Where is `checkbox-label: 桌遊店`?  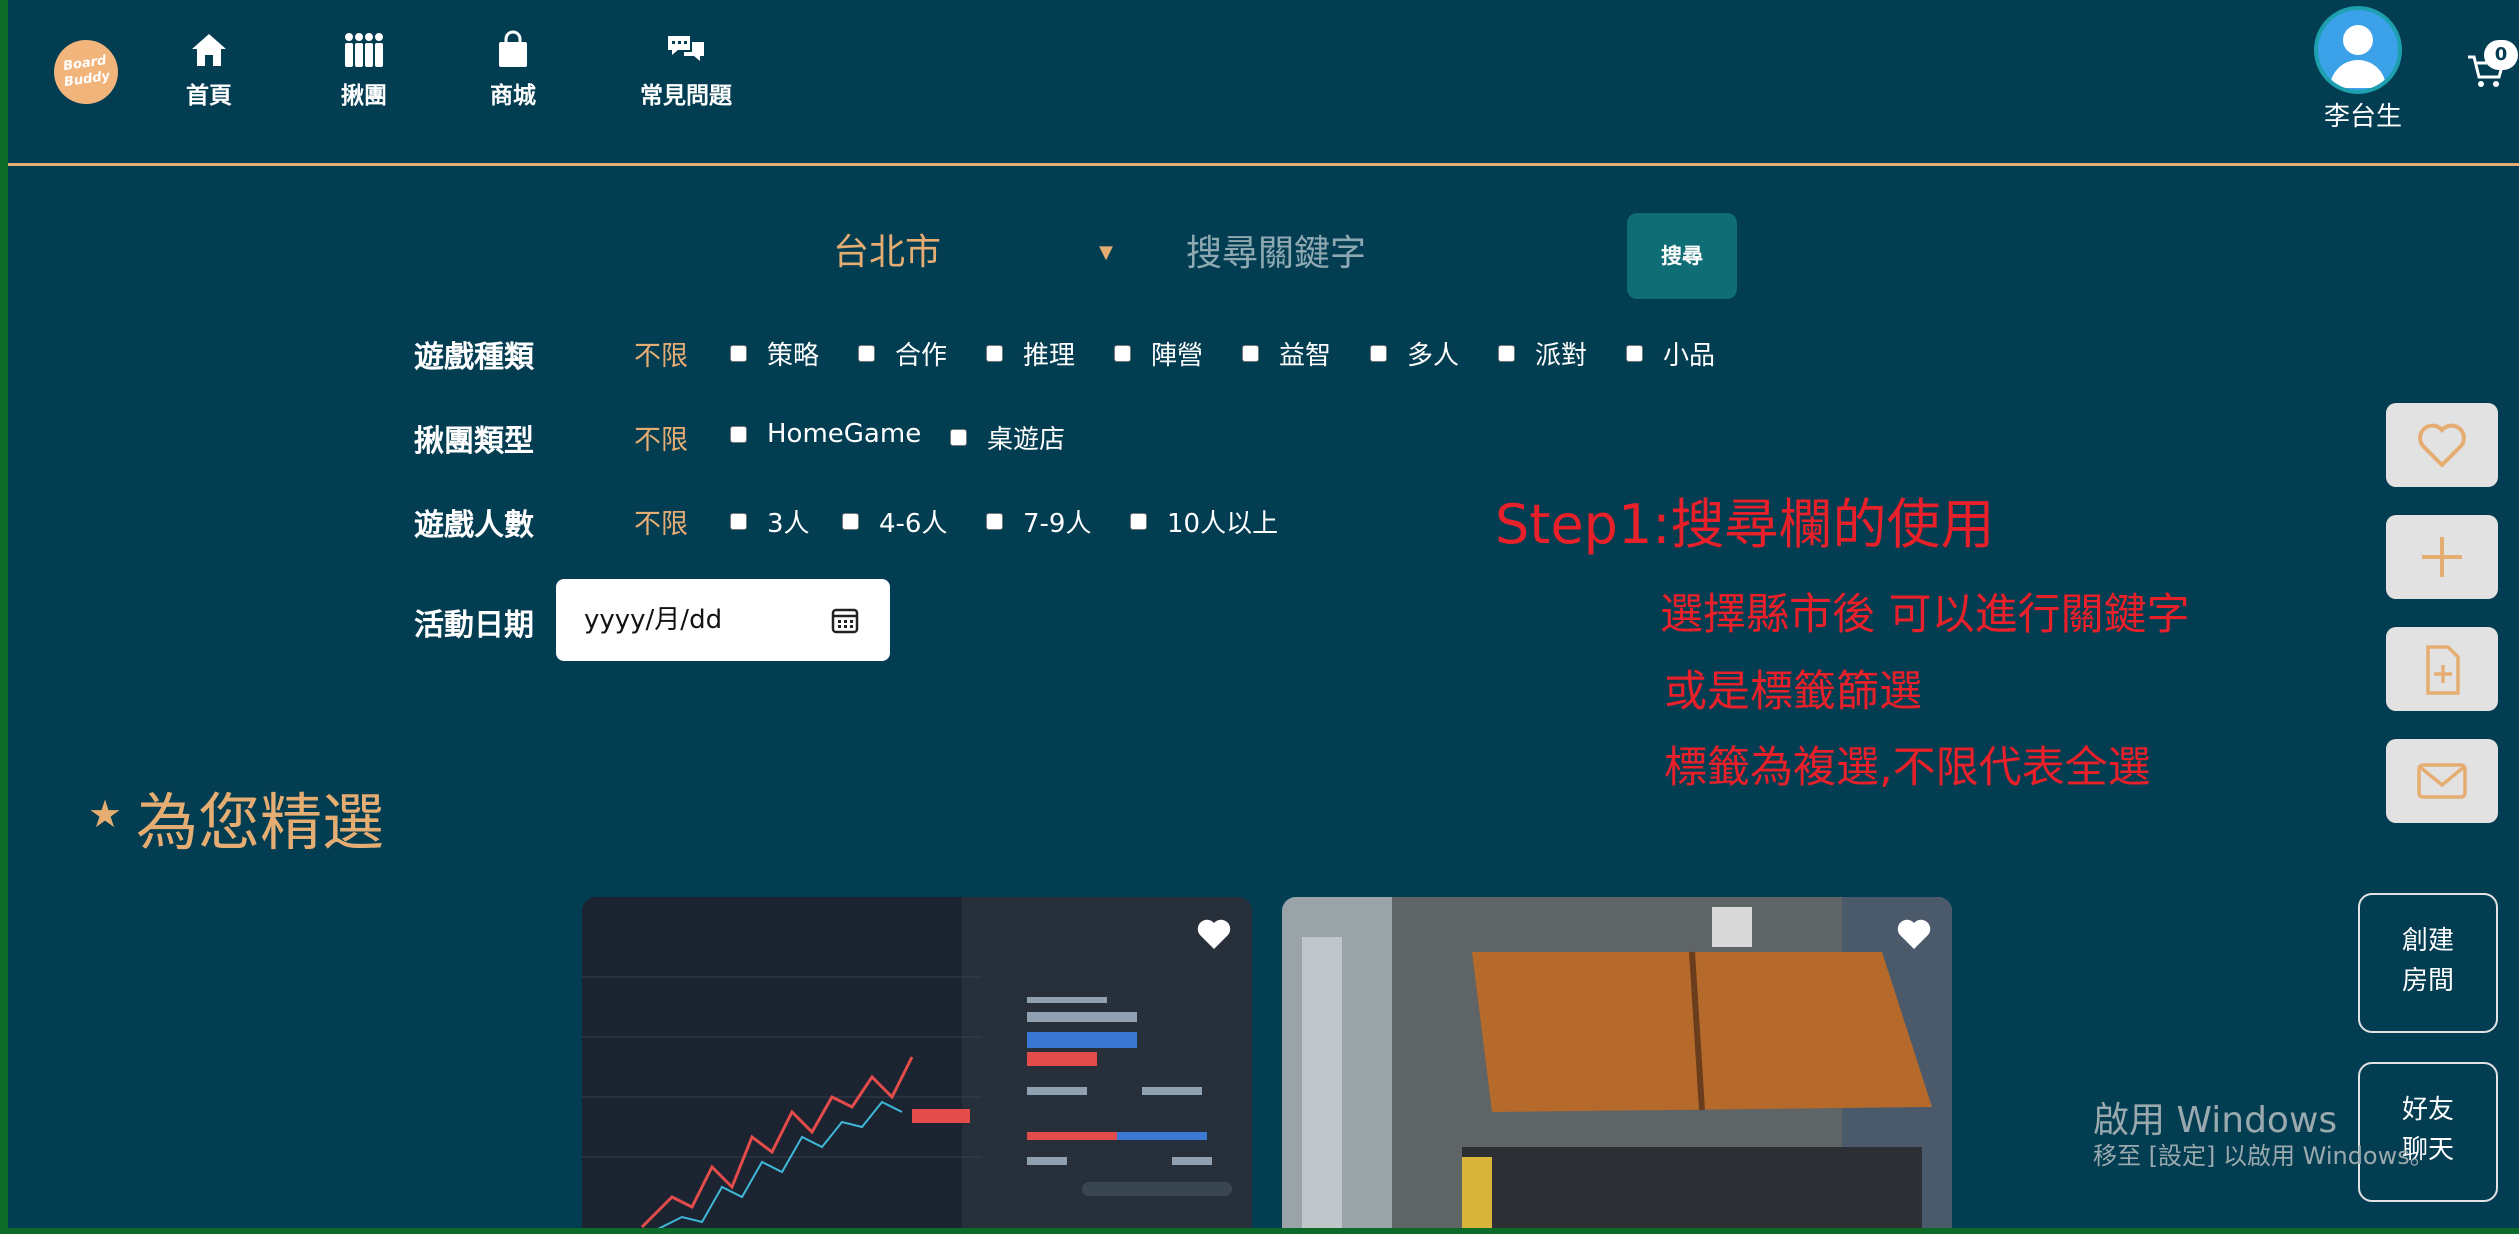 checkbox-label: 桌遊店 is located at coordinates (1026, 440).